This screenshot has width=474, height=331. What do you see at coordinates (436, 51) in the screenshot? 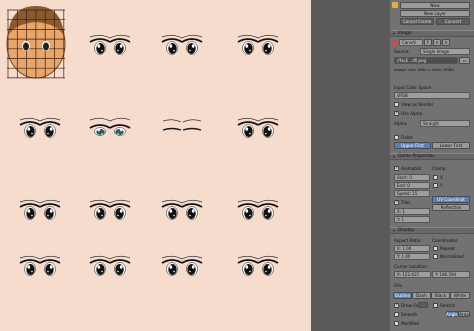
I see `source-value: Single Image` at bounding box center [436, 51].